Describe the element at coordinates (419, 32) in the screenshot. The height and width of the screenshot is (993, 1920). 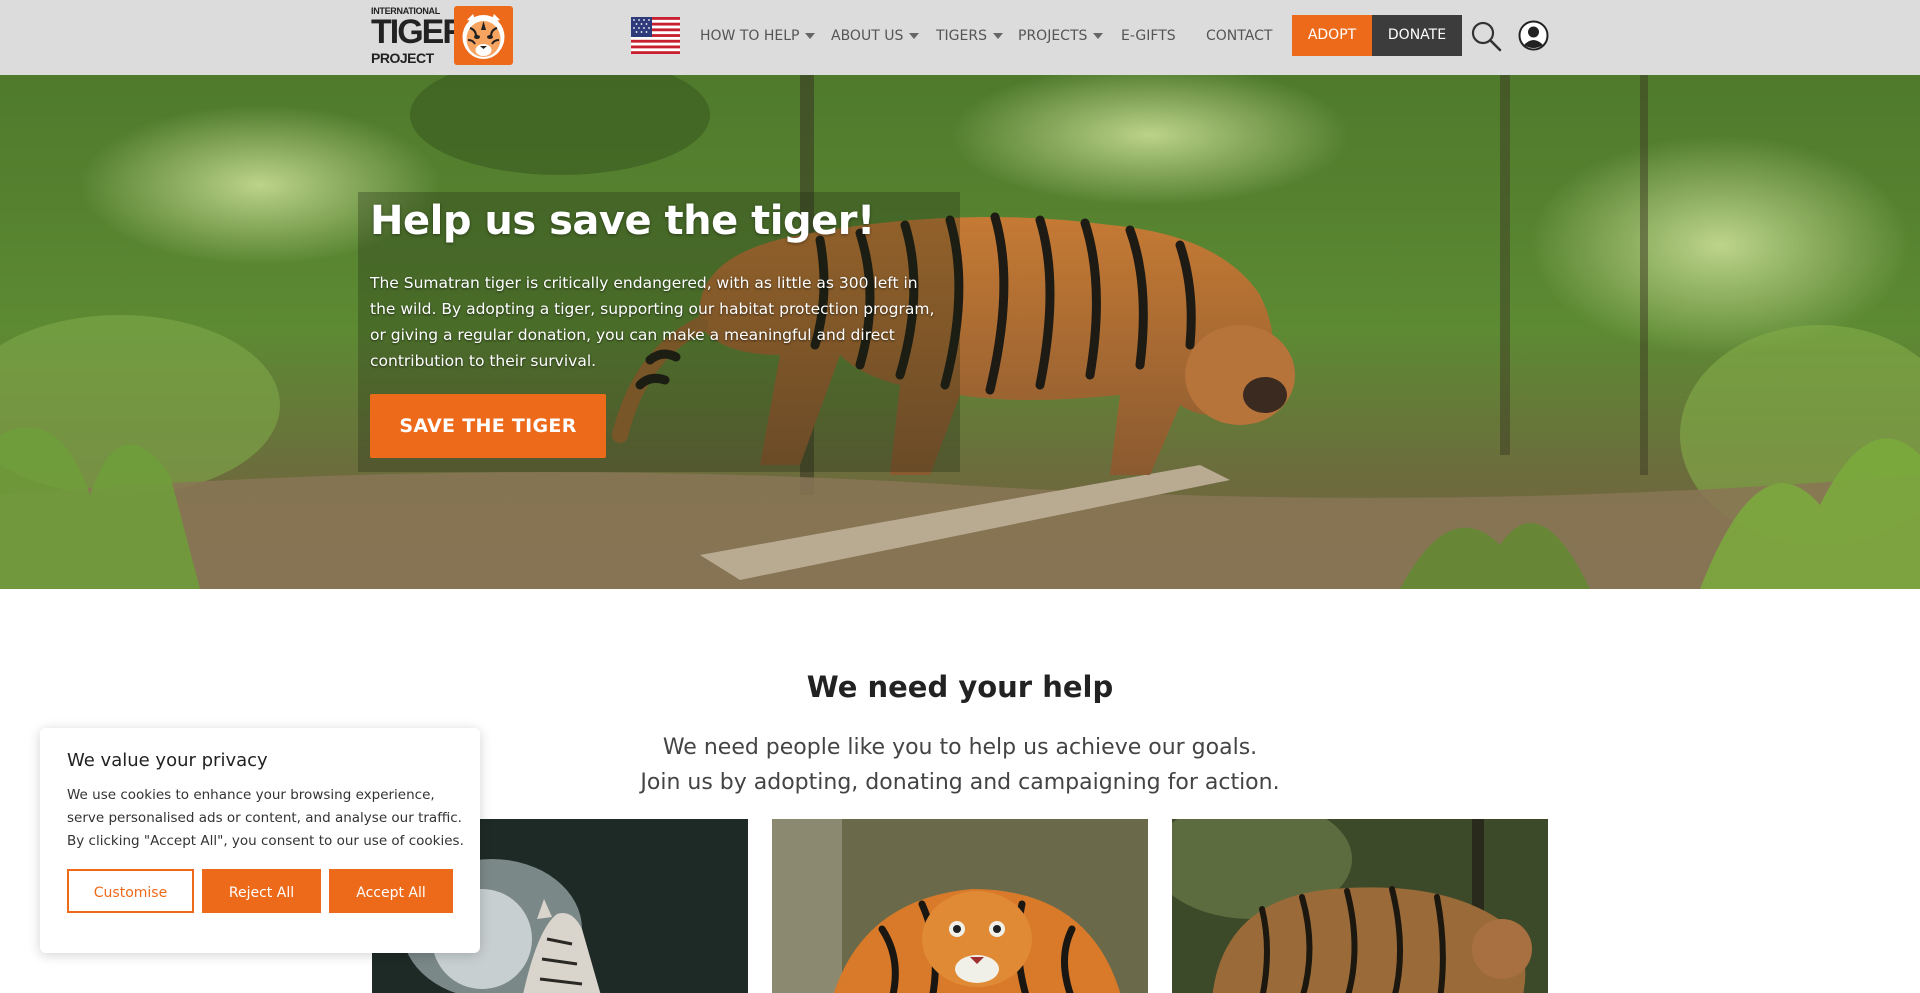
I see `logo-line-tiger: TIGER` at that location.